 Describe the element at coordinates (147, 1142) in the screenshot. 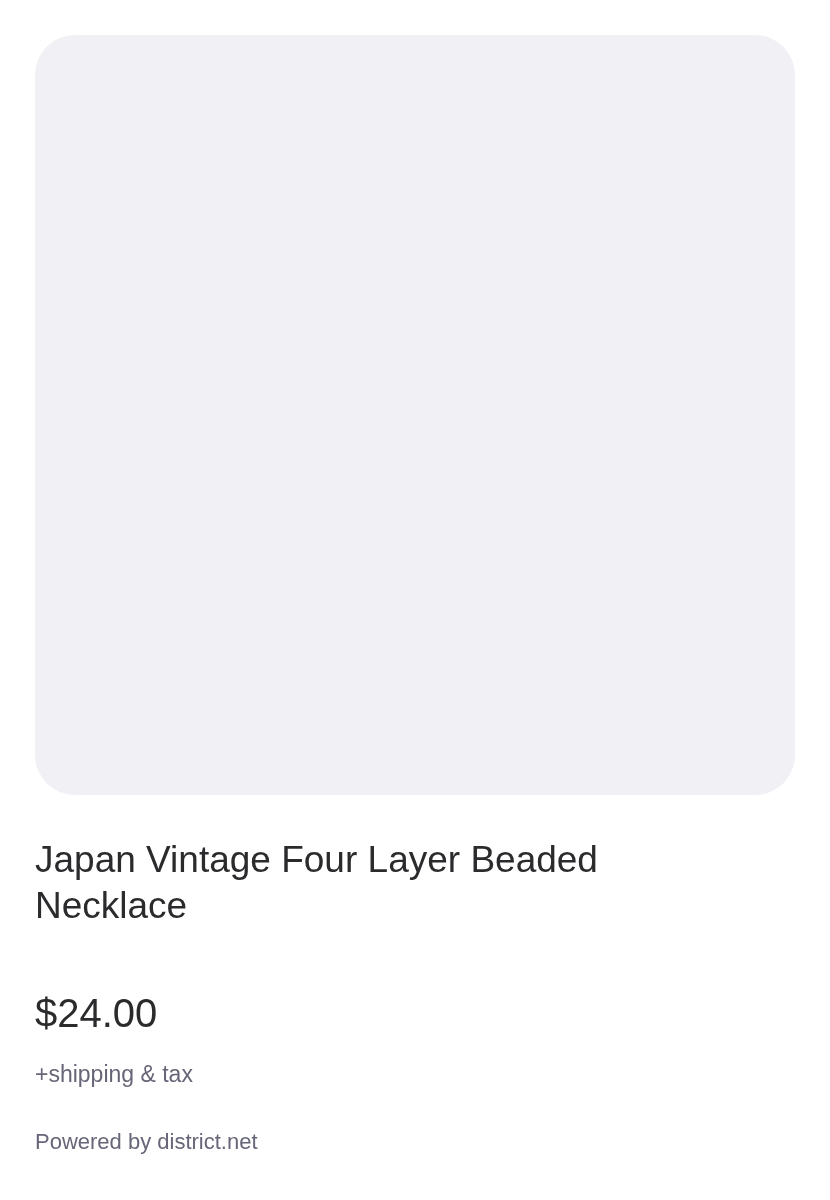

I see `powered-by-text: Powered by district.net` at that location.